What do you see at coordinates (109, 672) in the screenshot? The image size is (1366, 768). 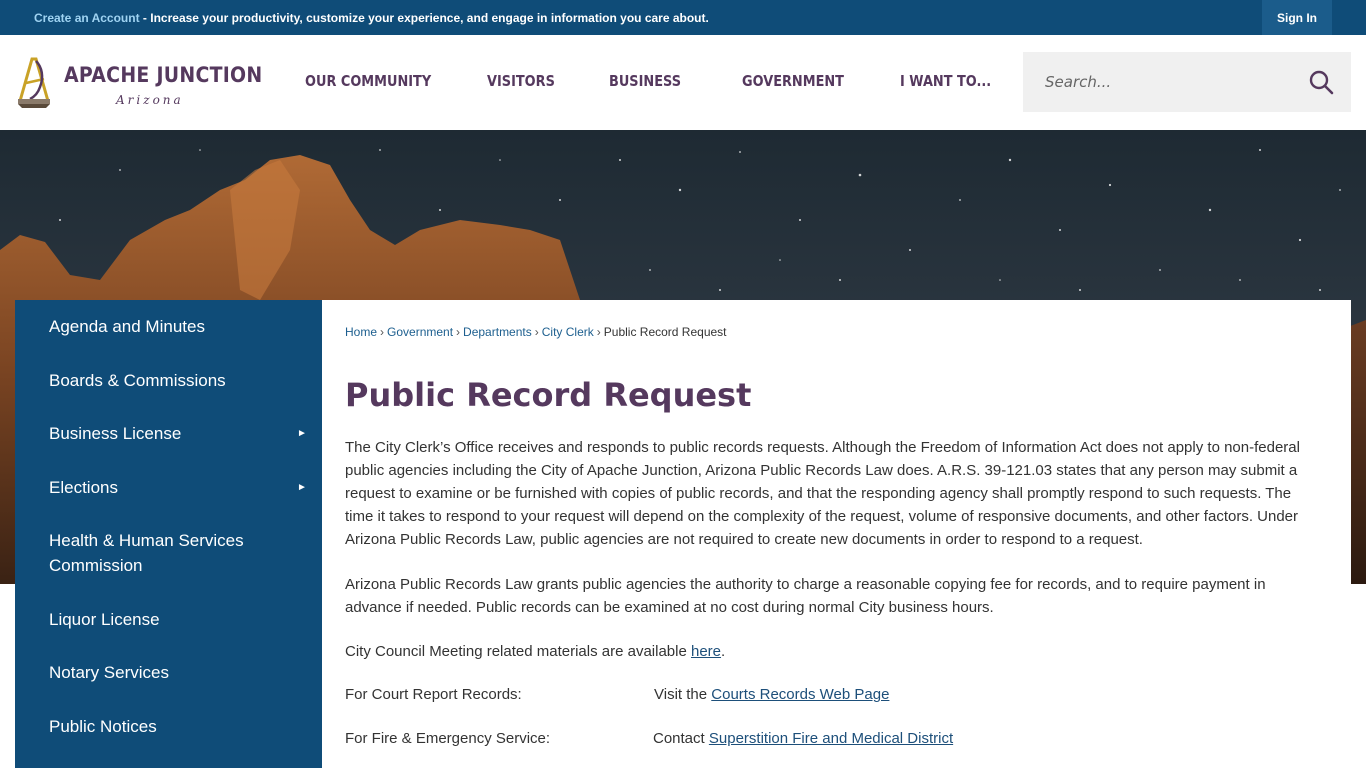 I see `sidebar-item-label: Notary Services` at bounding box center [109, 672].